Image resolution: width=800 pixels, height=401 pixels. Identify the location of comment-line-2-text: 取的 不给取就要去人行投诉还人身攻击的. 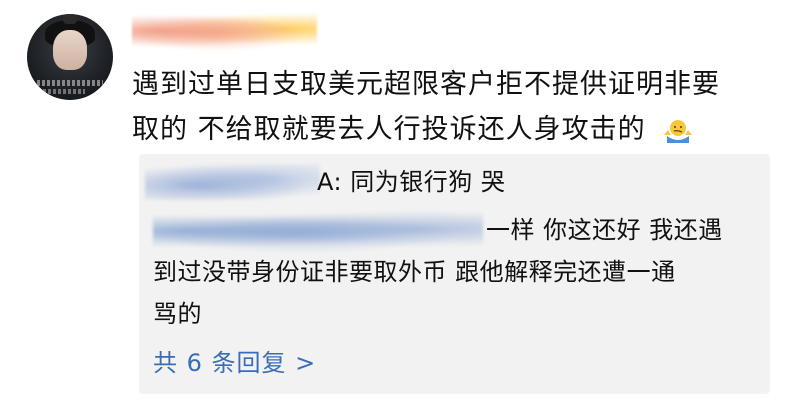
(389, 129).